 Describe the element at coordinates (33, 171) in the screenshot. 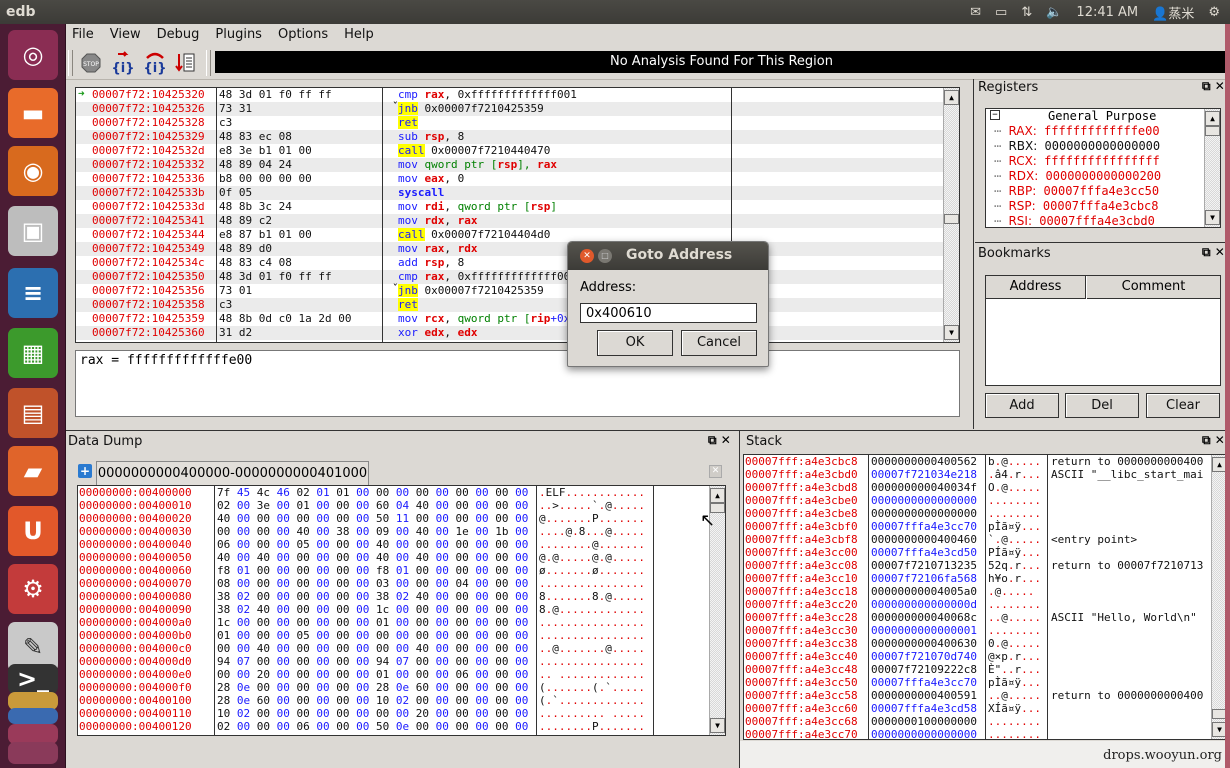

I see `firefox-icon: ◉` at that location.